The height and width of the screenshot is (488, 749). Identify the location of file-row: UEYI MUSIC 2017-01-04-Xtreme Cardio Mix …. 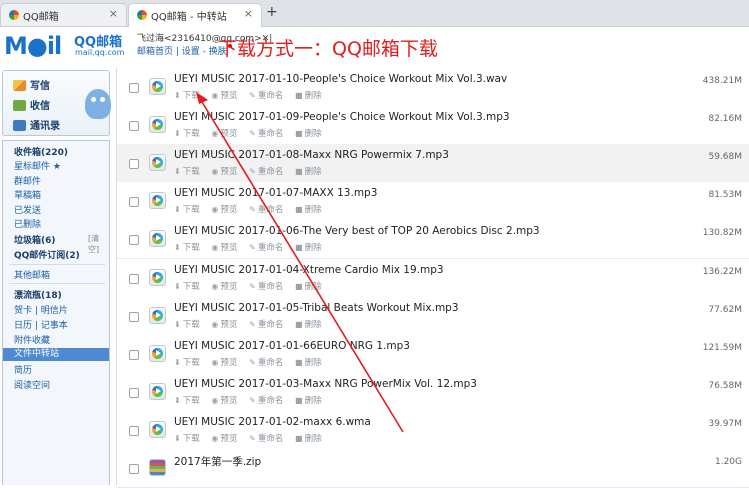
(433, 278).